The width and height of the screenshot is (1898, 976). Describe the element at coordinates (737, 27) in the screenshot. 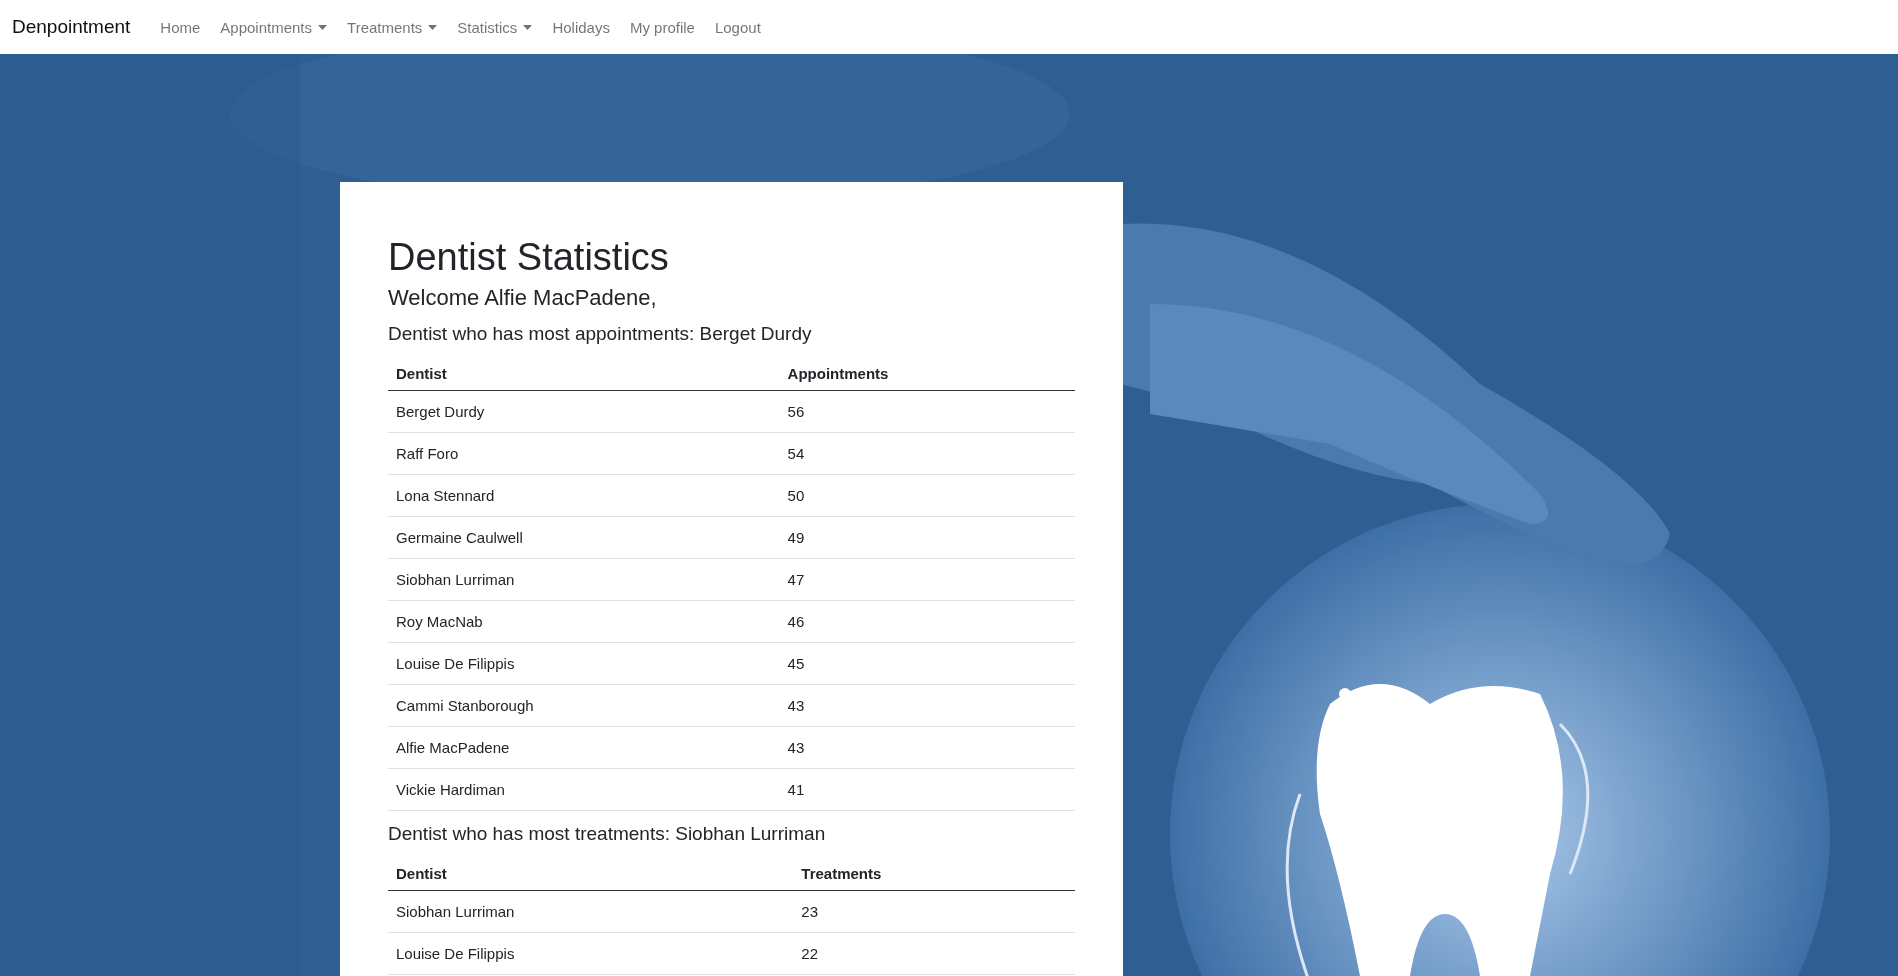

I see `nav-link: Logout` at that location.